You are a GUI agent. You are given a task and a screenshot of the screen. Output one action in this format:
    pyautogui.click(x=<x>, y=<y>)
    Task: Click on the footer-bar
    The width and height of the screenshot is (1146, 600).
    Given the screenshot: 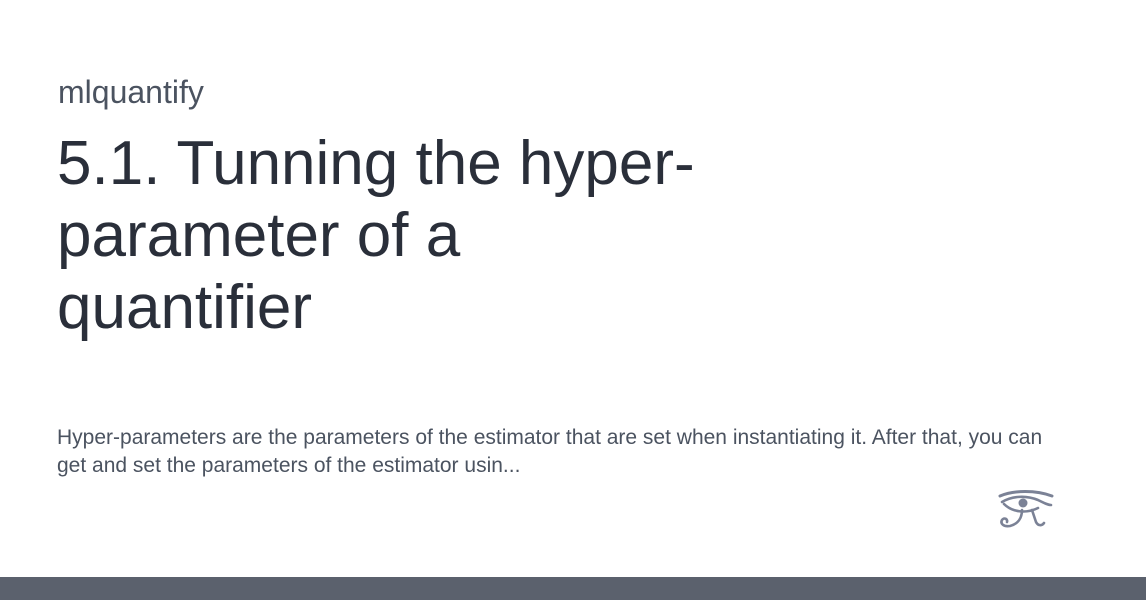 What is the action you would take?
    pyautogui.click(x=573, y=588)
    